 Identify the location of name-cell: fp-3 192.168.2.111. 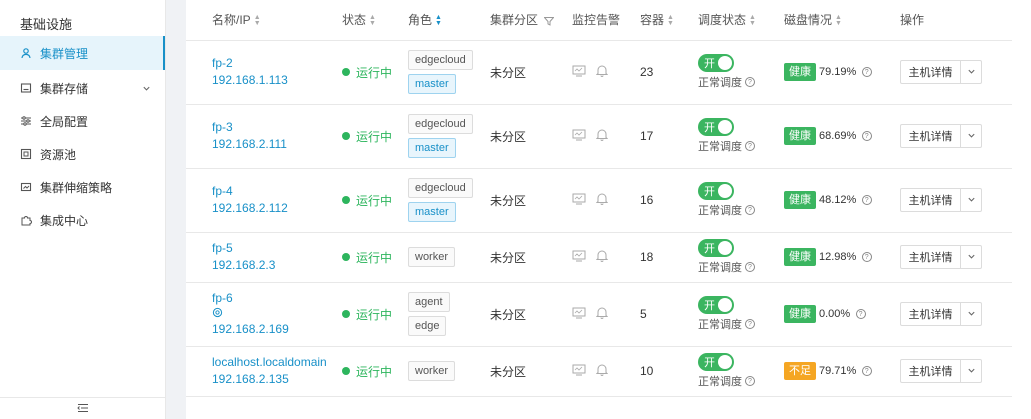
(251, 136).